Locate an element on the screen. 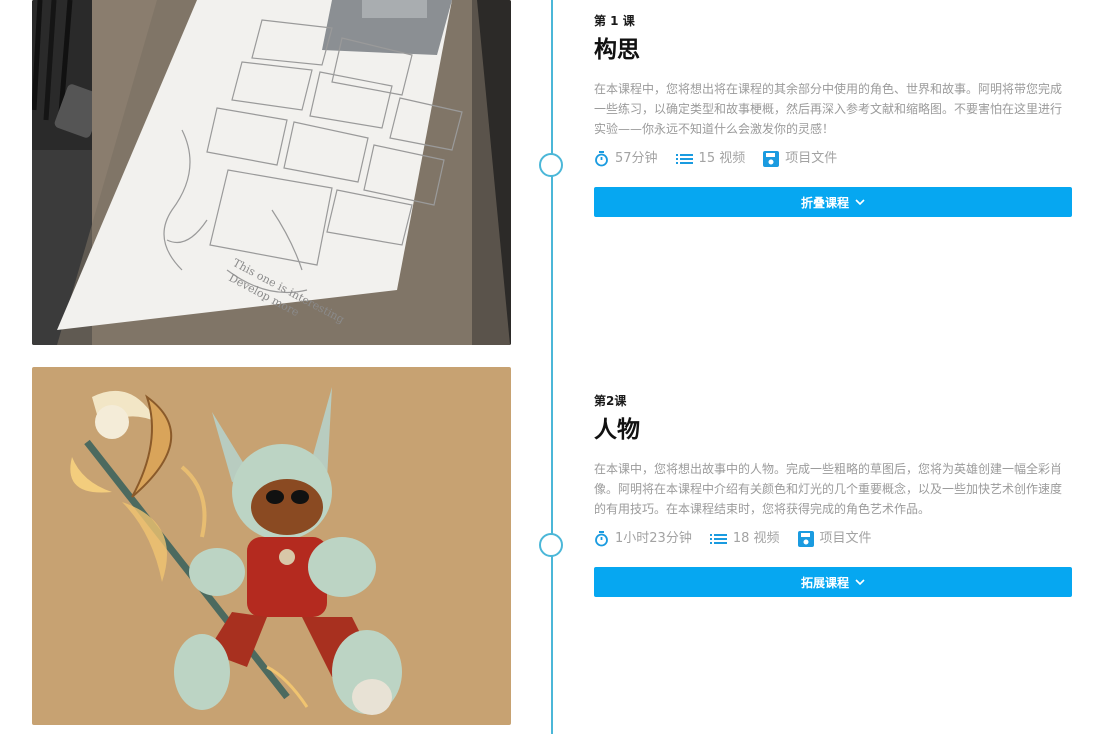  duration-meta: 1小时23分钟 is located at coordinates (643, 539).